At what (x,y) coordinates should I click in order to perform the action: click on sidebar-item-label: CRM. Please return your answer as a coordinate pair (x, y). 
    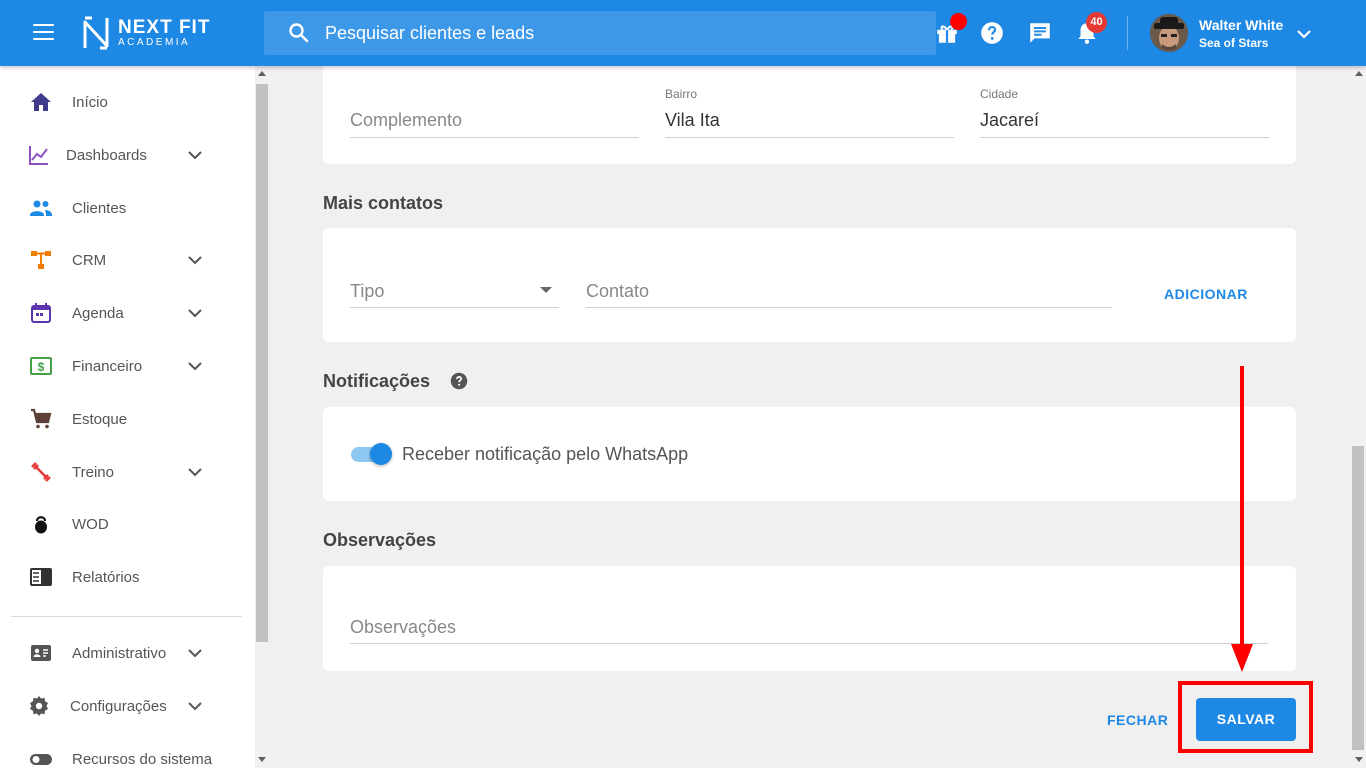
    Looking at the image, I should click on (89, 260).